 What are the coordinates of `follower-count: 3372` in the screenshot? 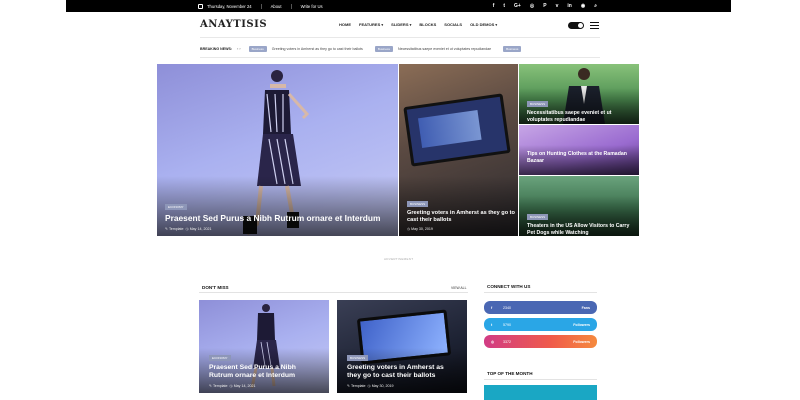 It's located at (507, 341).